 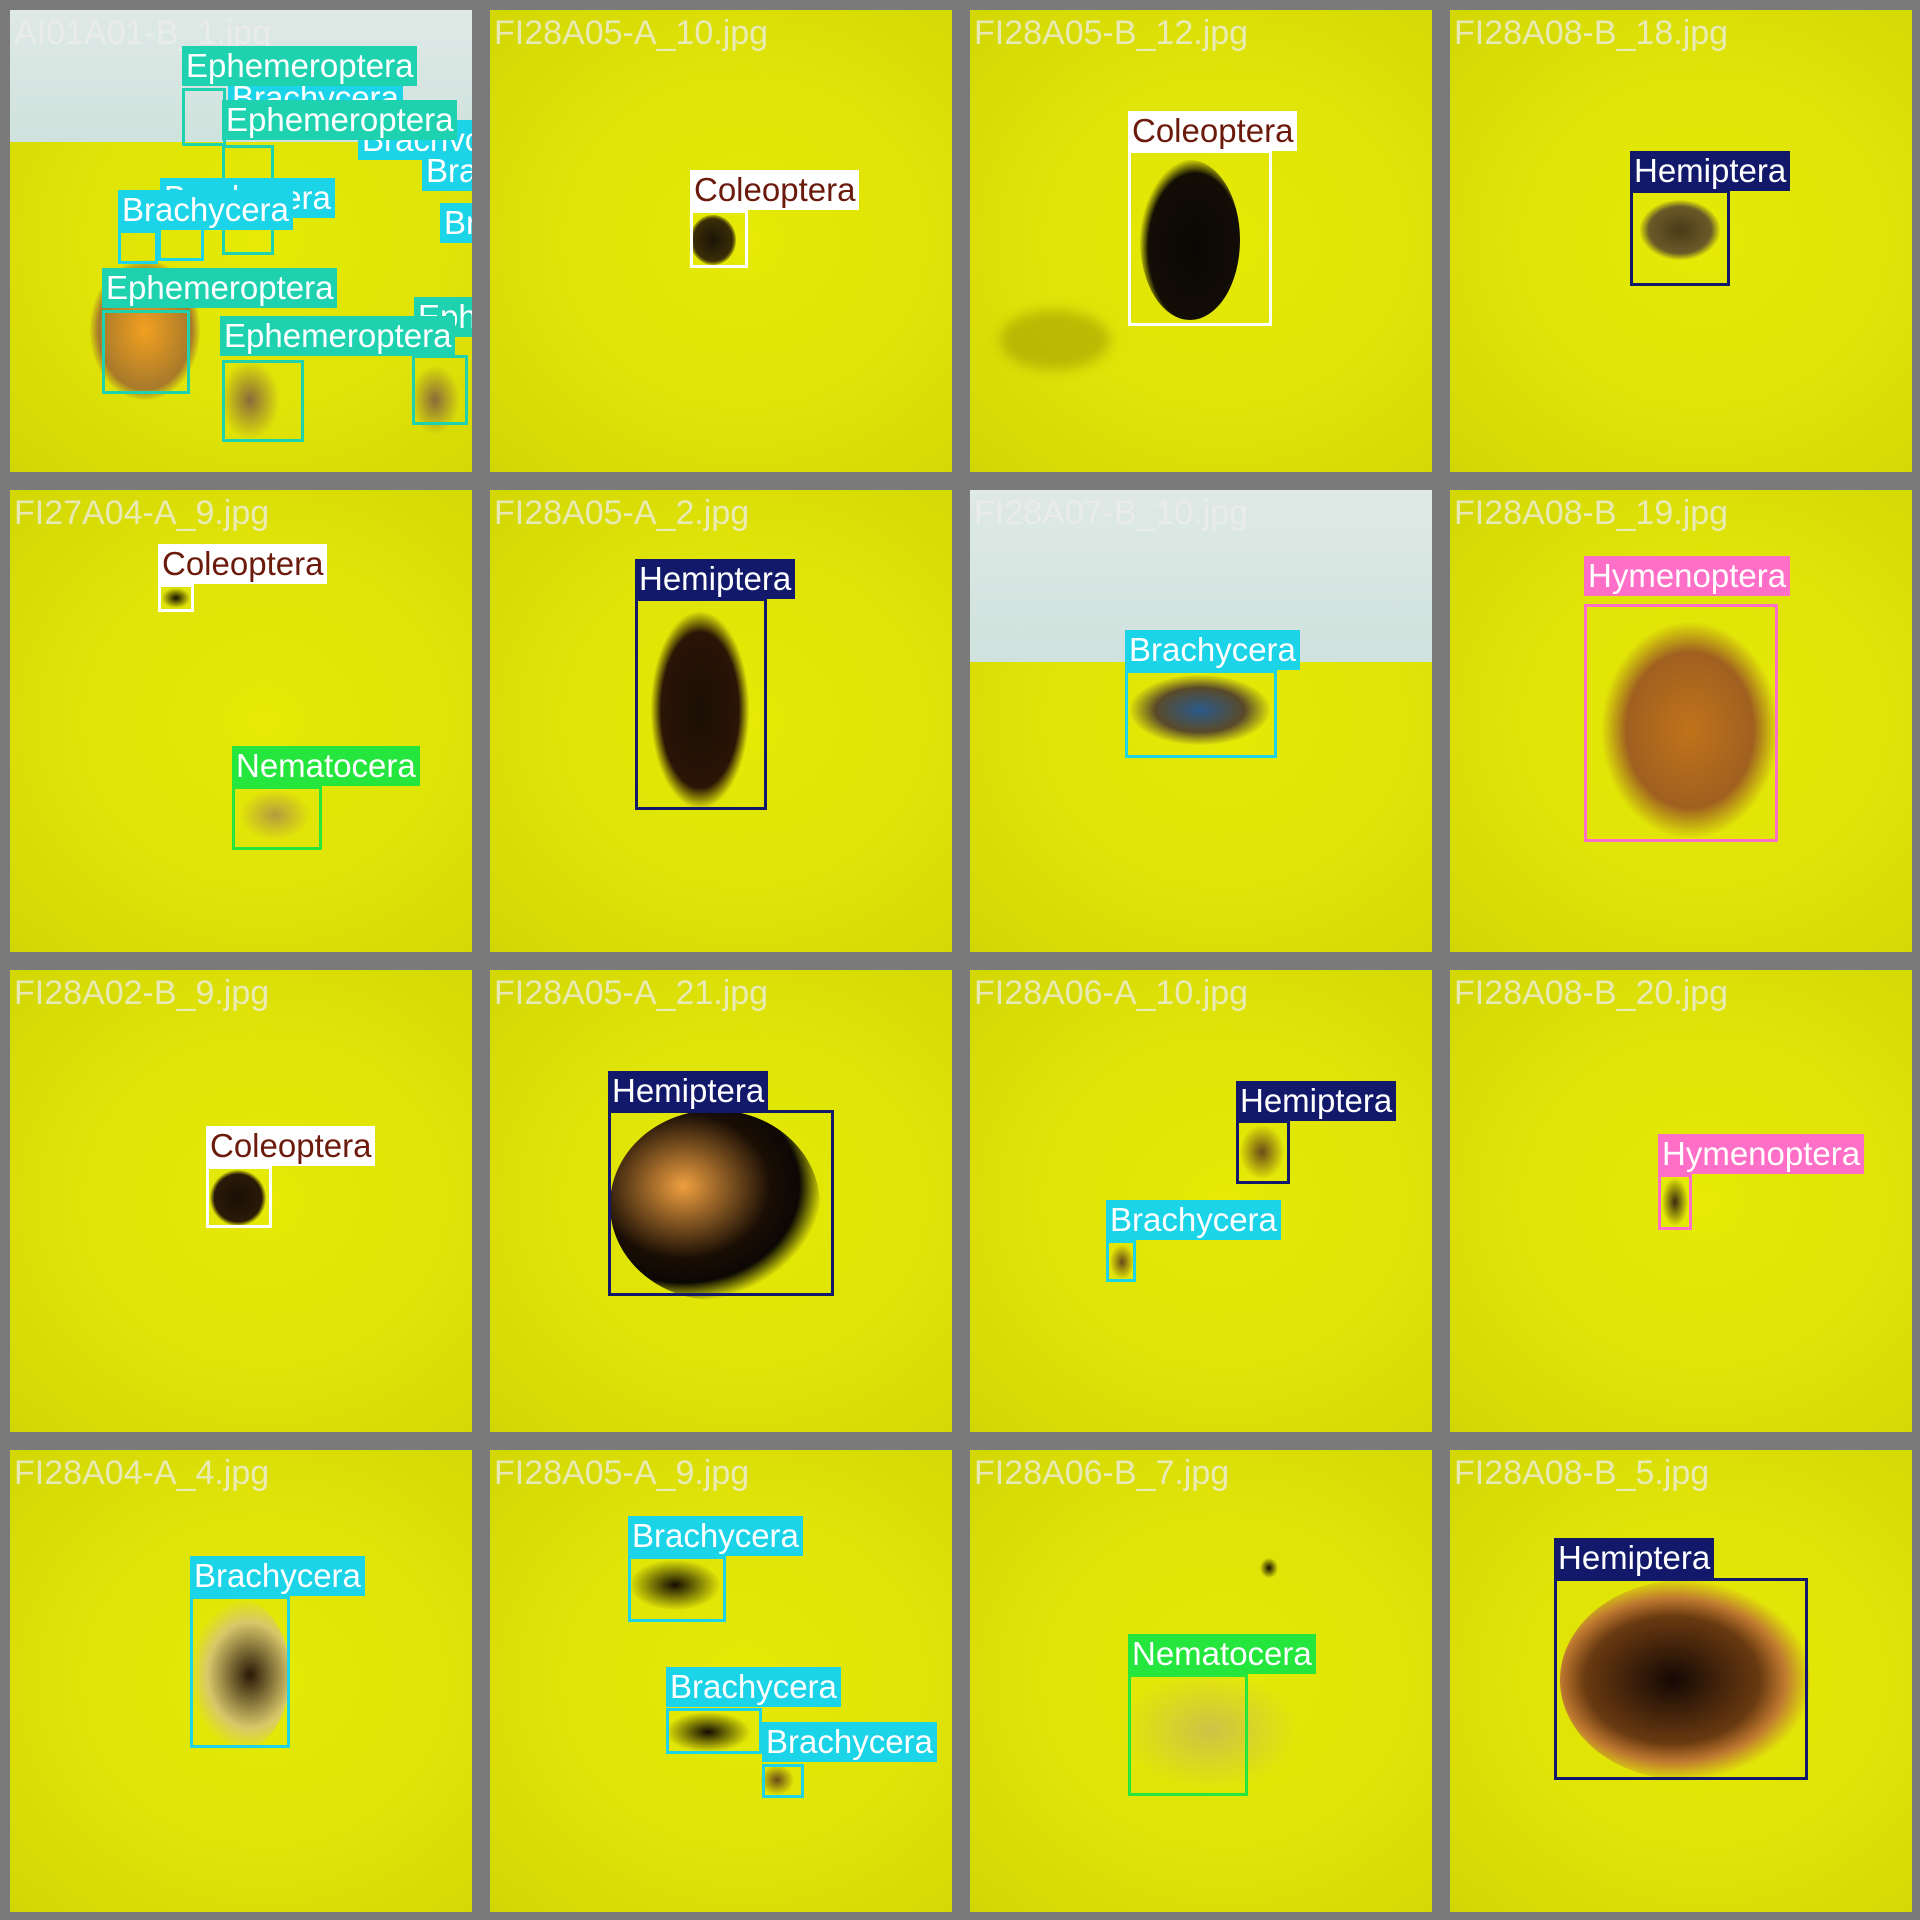 I want to click on tile-filename: FI28A08-B_19.jpg, so click(x=1591, y=513).